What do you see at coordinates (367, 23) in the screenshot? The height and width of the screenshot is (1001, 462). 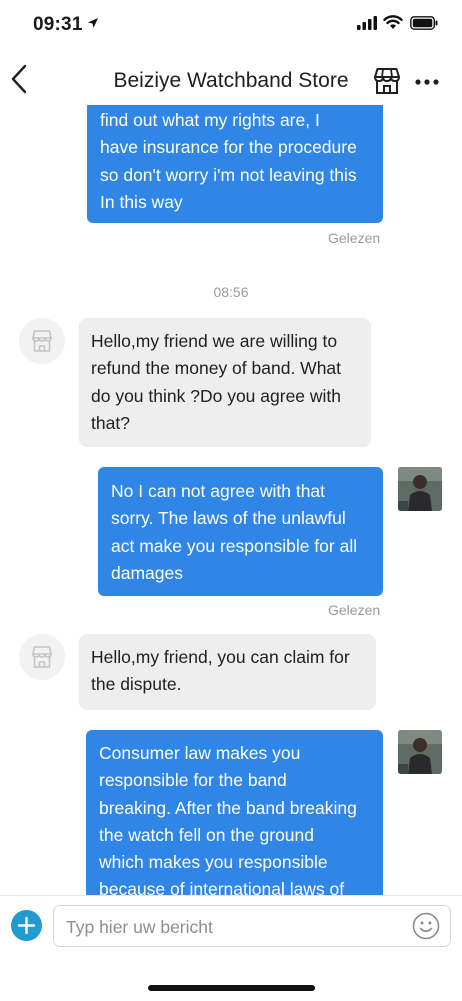 I see `cellular-signal-icon` at bounding box center [367, 23].